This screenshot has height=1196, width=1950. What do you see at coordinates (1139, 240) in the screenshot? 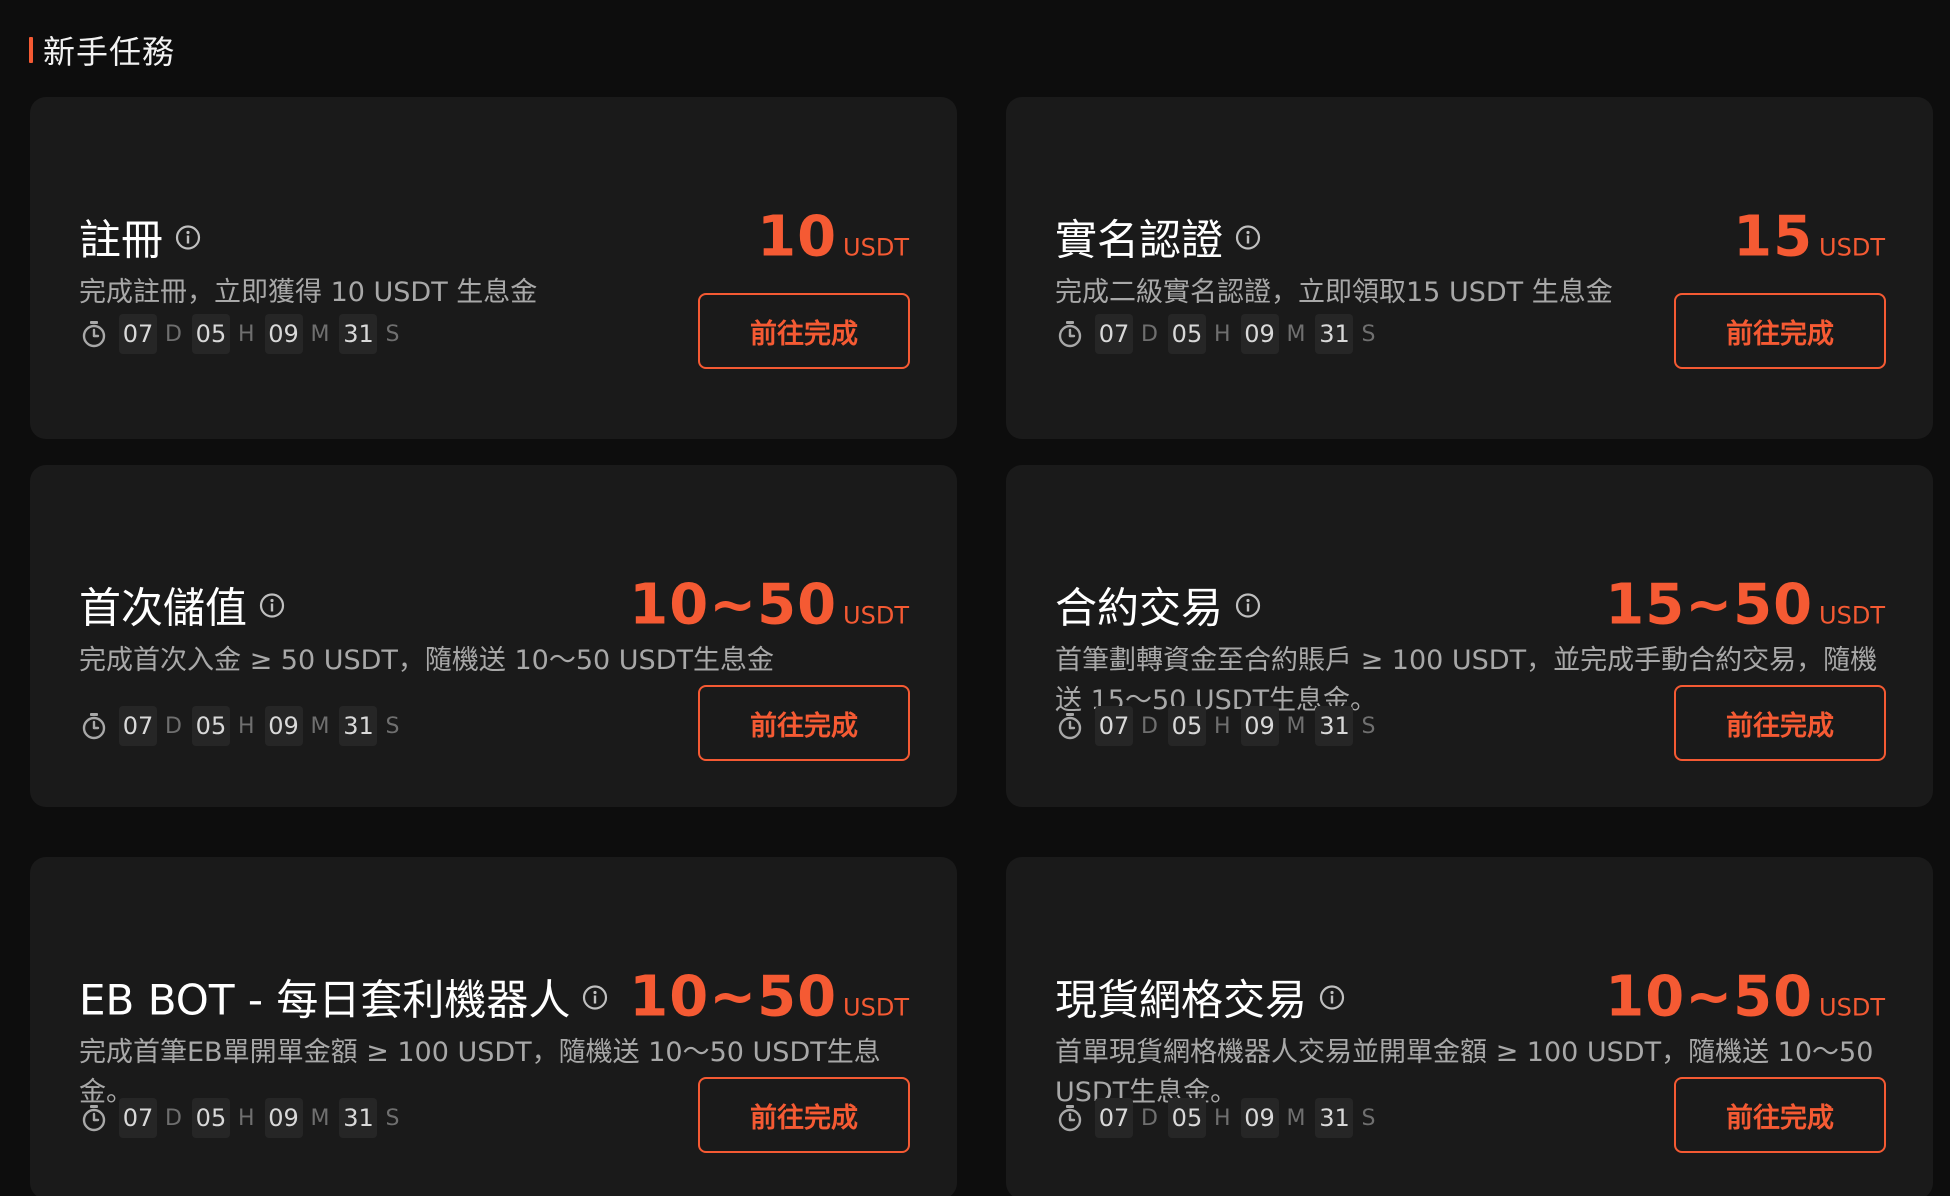
I see `task-title: 實名認證` at bounding box center [1139, 240].